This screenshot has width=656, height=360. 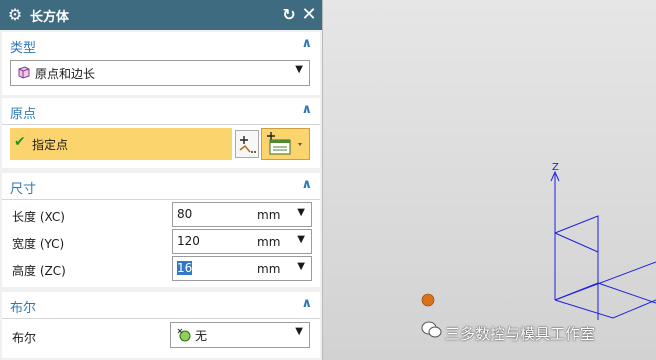 What do you see at coordinates (242, 268) in the screenshot?
I see `height-input: 16 mm ▼` at bounding box center [242, 268].